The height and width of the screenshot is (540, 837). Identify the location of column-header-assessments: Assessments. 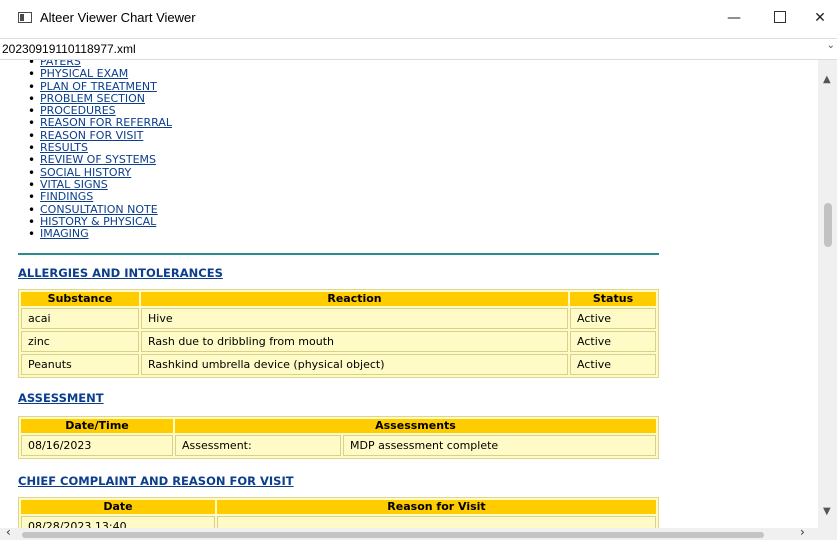
(415, 426).